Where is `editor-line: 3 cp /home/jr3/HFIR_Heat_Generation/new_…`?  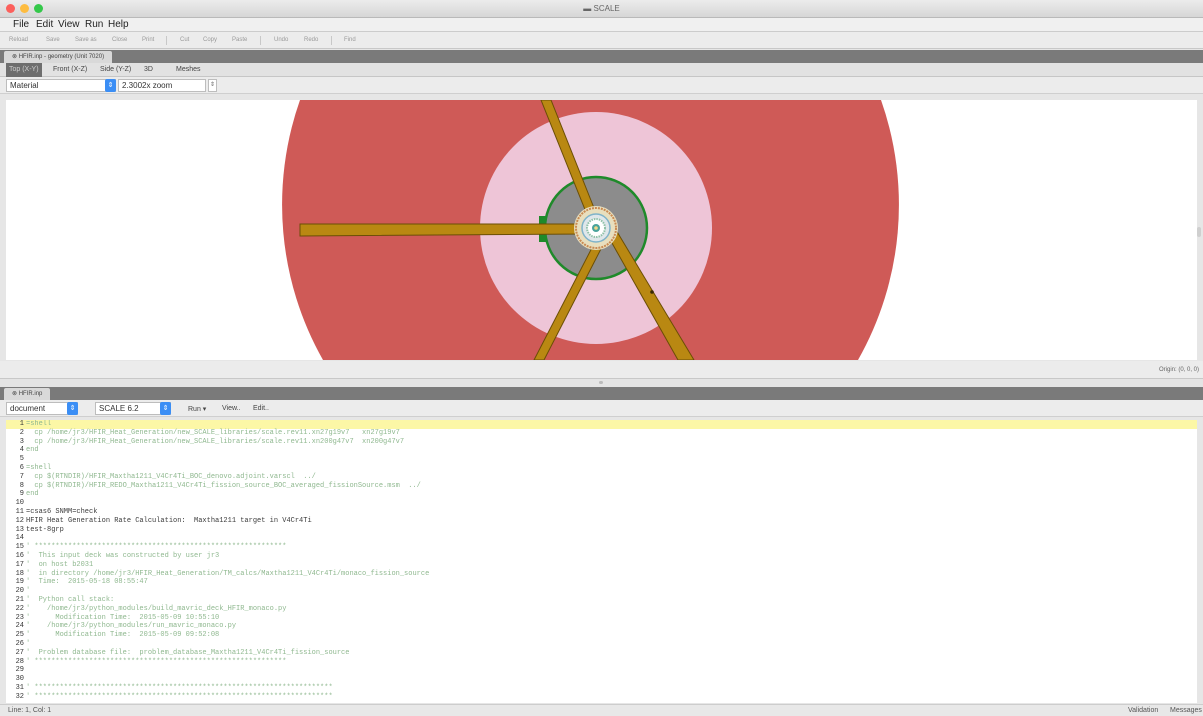
editor-line: 3 cp /home/jr3/HFIR_Heat_Generation/new_… is located at coordinates (601, 442).